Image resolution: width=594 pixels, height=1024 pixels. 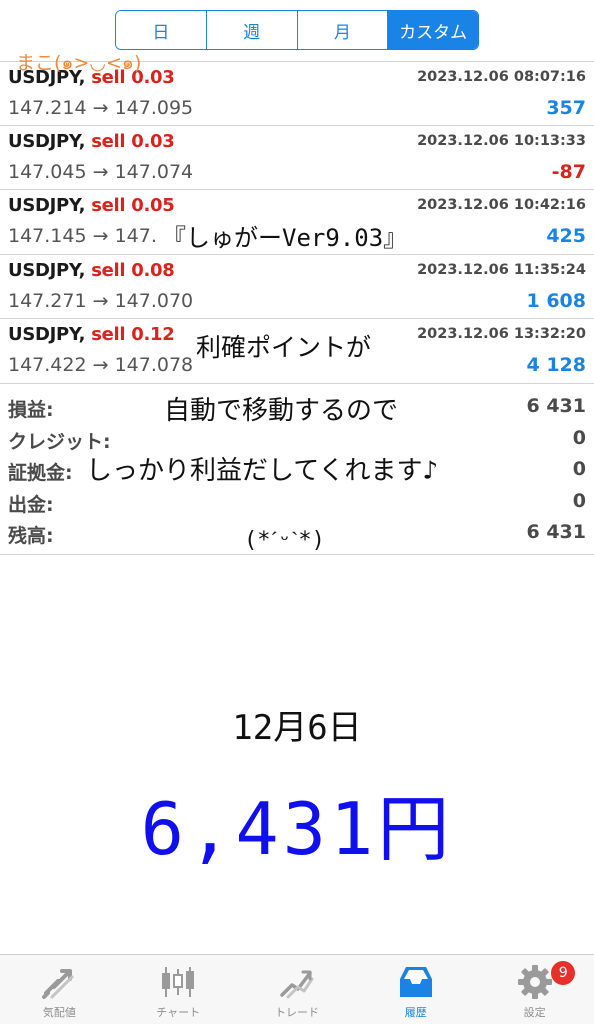 I want to click on tab-label: 設定, so click(x=534, y=1012).